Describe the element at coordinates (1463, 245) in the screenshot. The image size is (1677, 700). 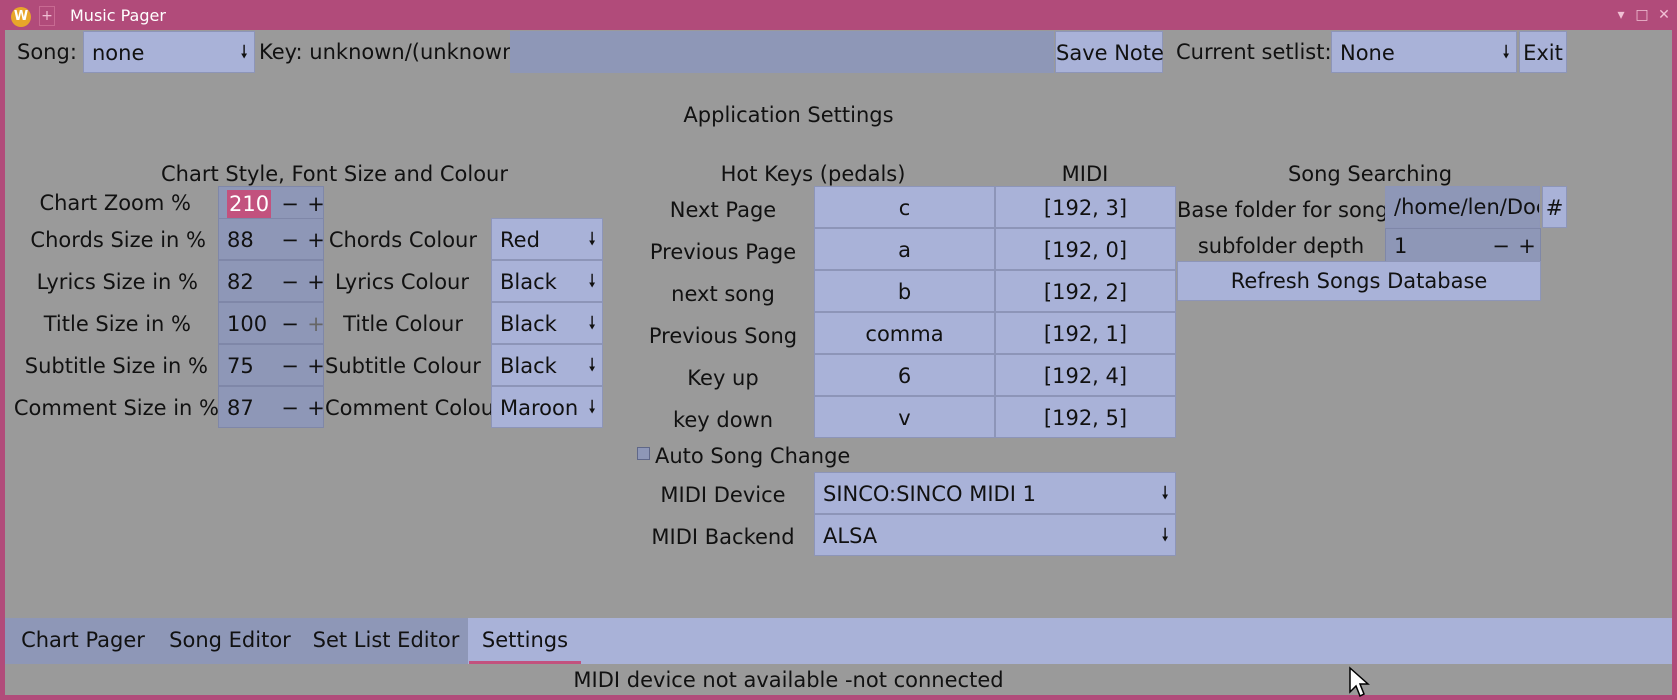
I see `subfolder-depth-spinner: 1 − +` at that location.